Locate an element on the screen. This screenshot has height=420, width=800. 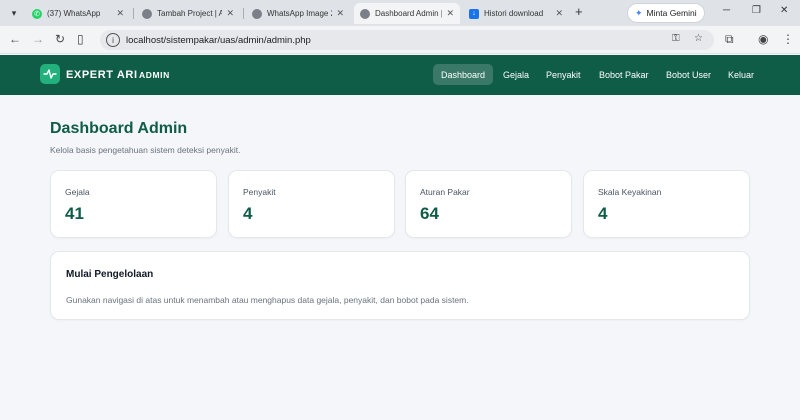
stat-label: Gejala is located at coordinates (77, 192).